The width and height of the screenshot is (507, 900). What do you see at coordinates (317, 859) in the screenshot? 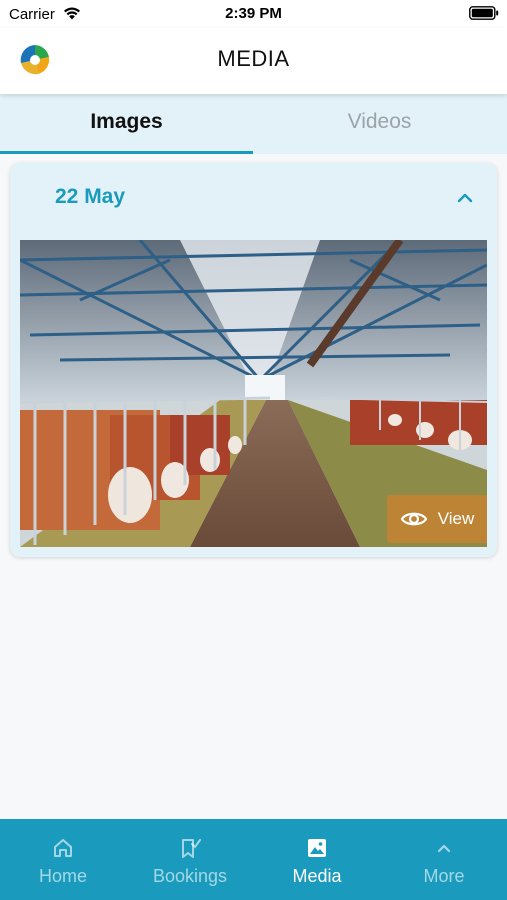
I see `nav-media: Media` at bounding box center [317, 859].